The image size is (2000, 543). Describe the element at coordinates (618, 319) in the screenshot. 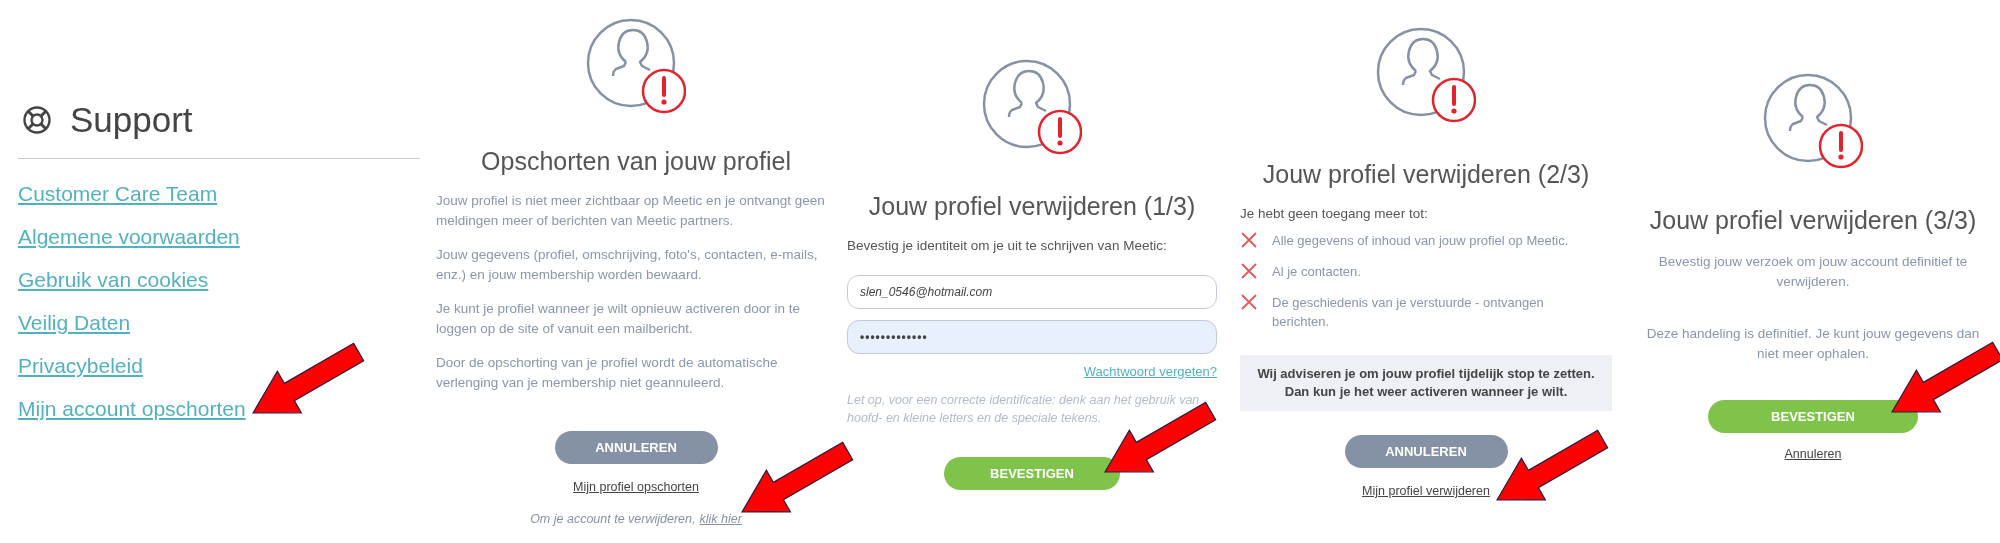

I see `info-paragraph: Je kunt je profiel wanneer je wilt opnieuw activeren door in te loggen op de site of vanuit een mailbericht.` at that location.